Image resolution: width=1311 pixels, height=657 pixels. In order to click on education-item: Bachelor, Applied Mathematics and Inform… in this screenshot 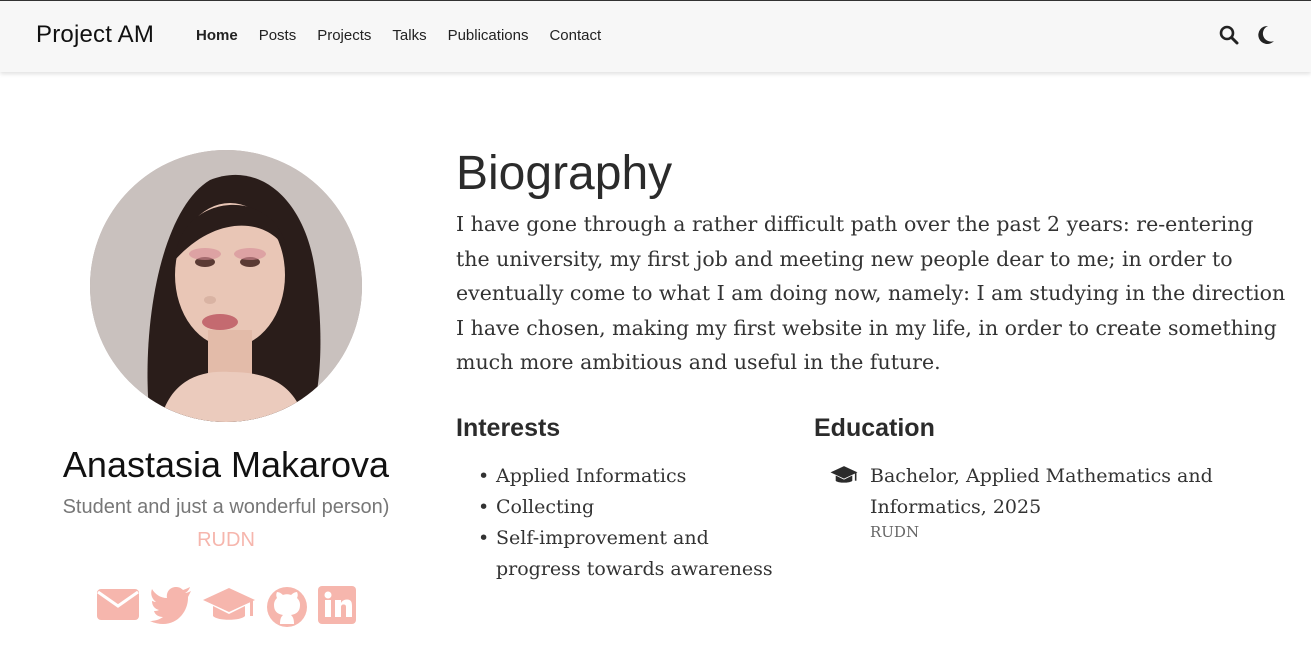, I will do `click(1049, 501)`.